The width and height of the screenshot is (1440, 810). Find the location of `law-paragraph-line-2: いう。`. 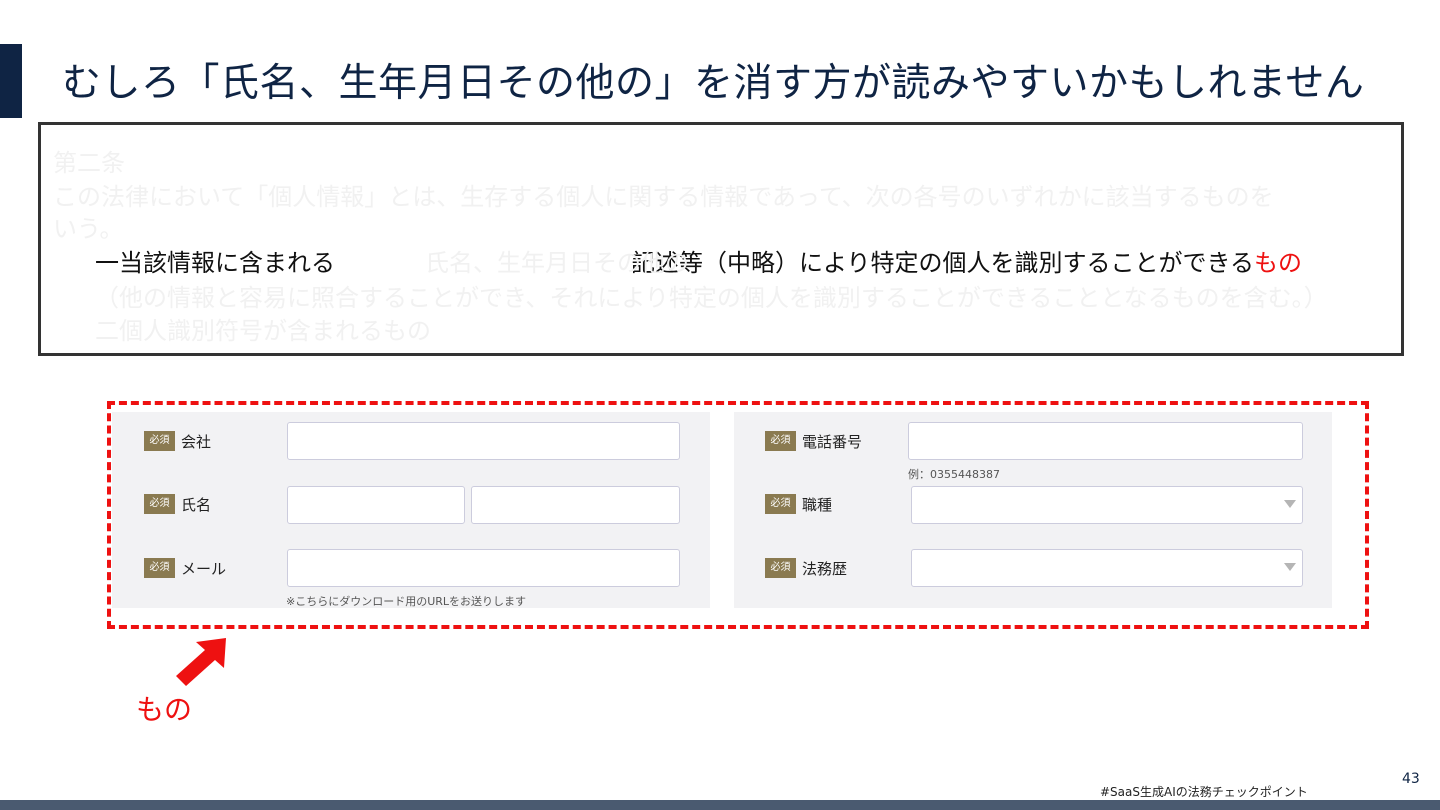

law-paragraph-line-2: いう。 is located at coordinates (88, 229).